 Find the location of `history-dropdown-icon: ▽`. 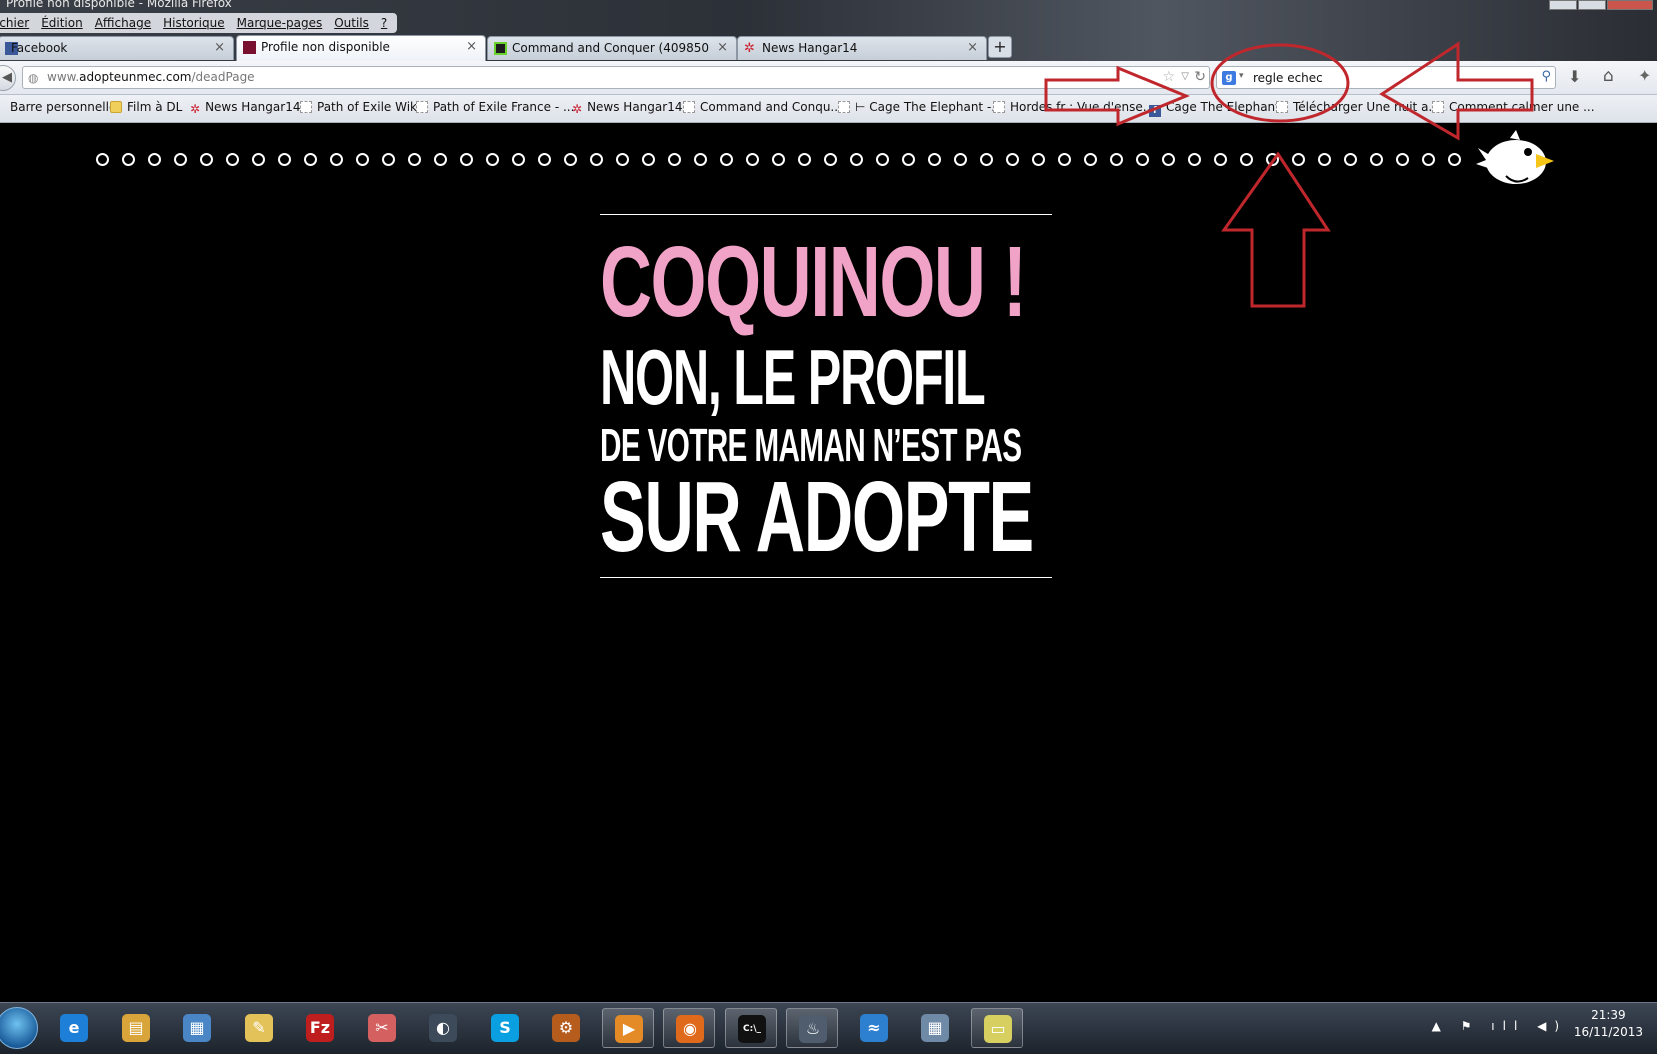

history-dropdown-icon: ▽ is located at coordinates (1185, 76).